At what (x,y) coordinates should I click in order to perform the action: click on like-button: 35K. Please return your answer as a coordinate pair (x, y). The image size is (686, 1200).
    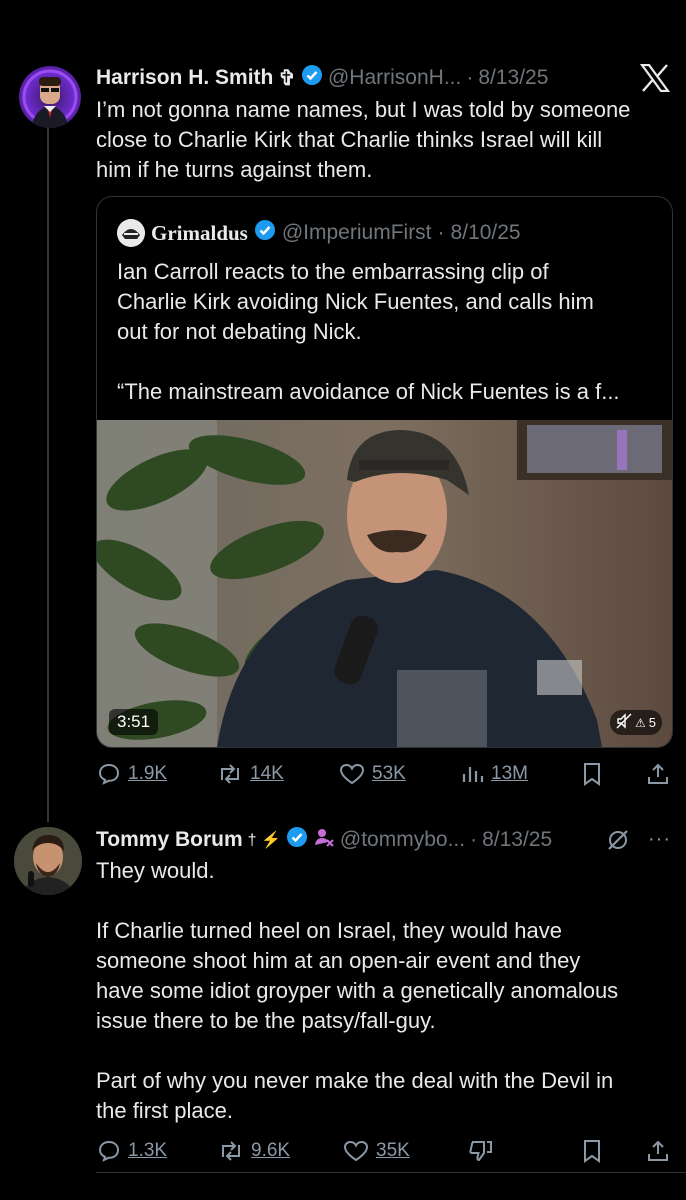
    Looking at the image, I should click on (376, 1151).